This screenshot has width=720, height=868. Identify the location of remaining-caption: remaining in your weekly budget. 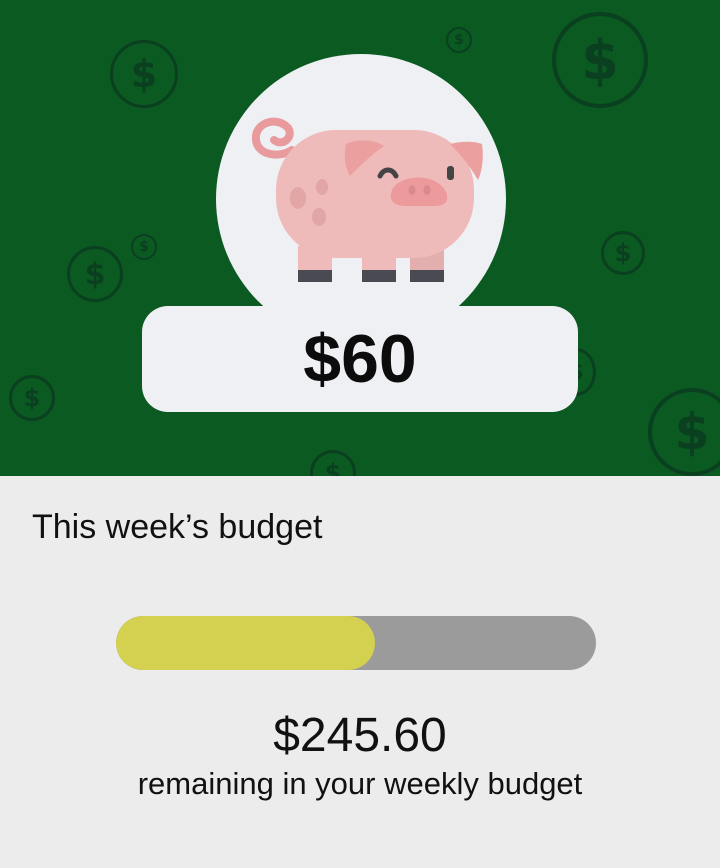
(360, 783).